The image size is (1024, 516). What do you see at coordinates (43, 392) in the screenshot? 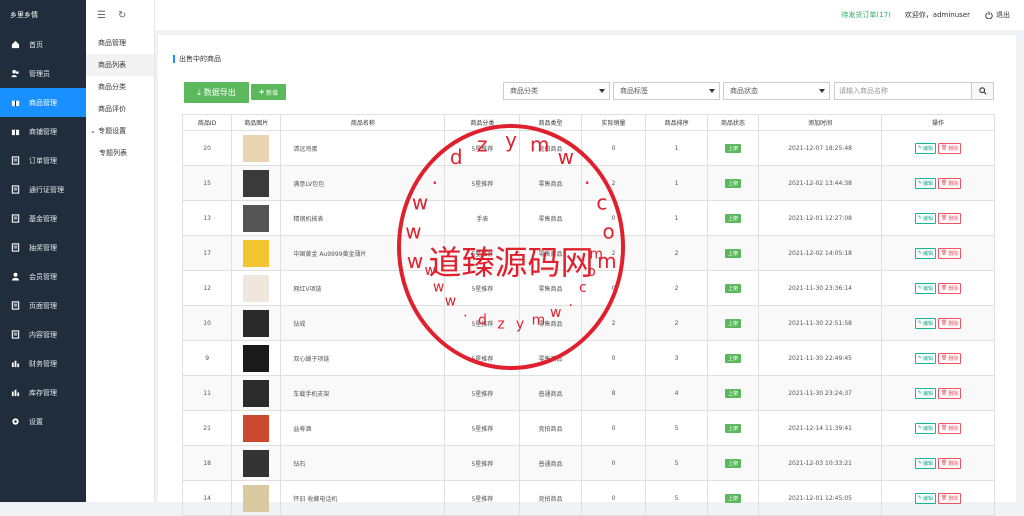
I see `sidebar-item: 库存管理` at bounding box center [43, 392].